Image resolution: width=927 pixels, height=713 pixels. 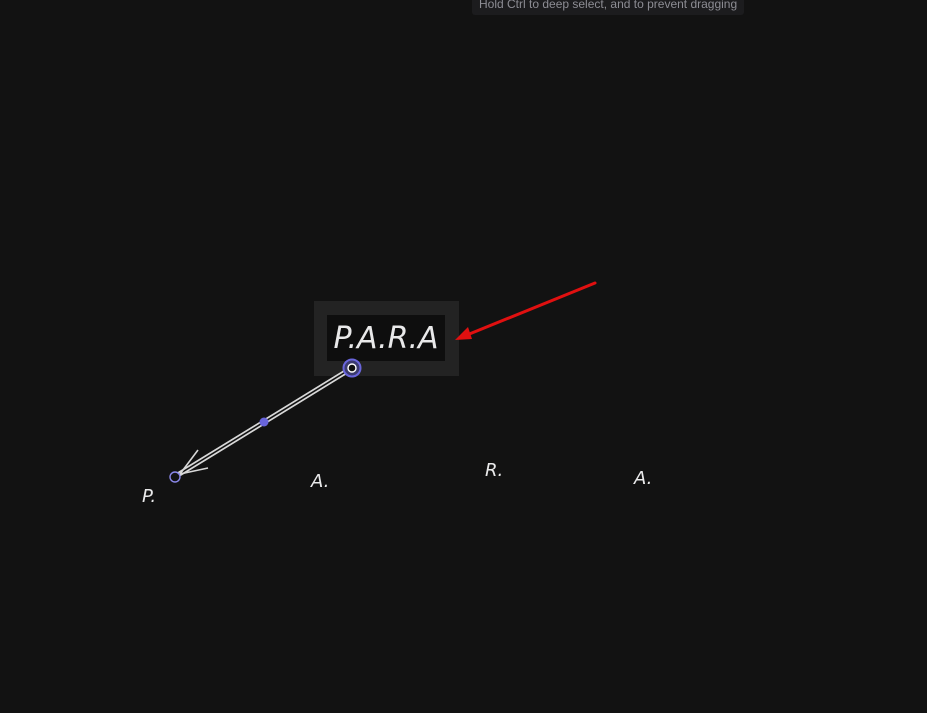 I want to click on selected-arrow, so click(x=265, y=420).